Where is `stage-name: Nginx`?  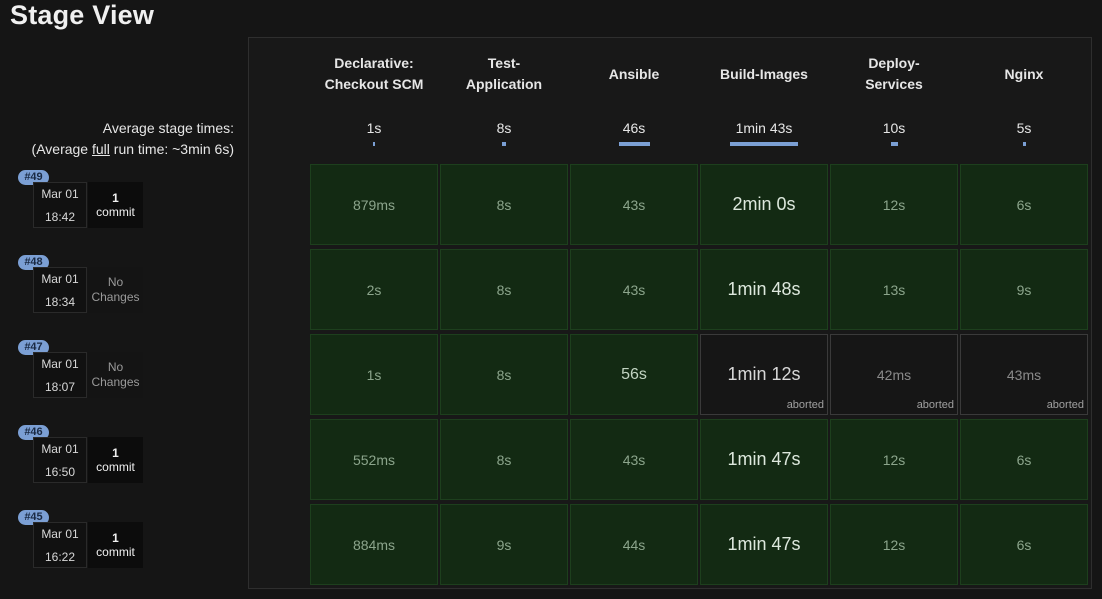
stage-name: Nginx is located at coordinates (1024, 74).